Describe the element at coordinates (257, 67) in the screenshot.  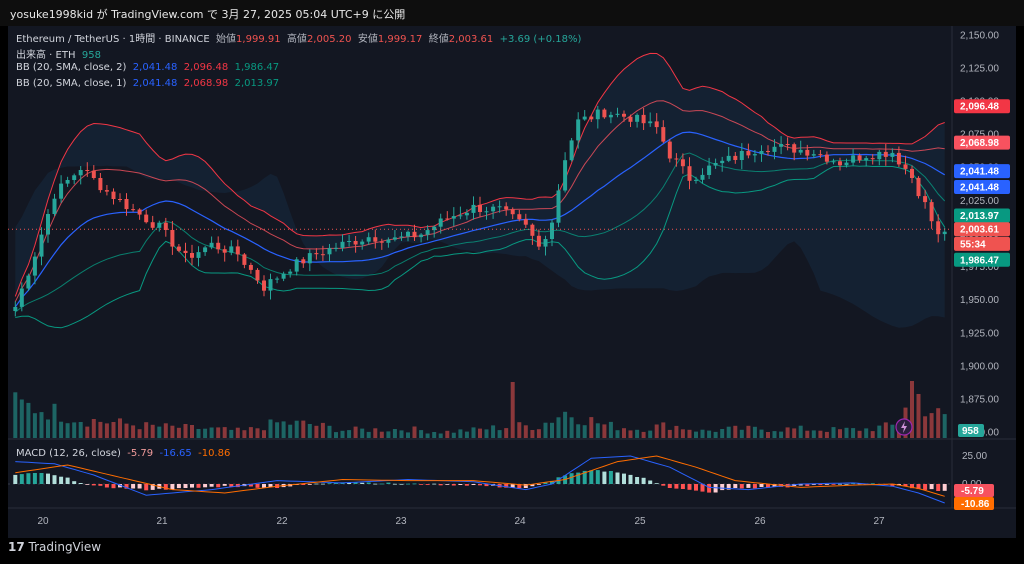
I see `bb2-lower: 1,986.47` at that location.